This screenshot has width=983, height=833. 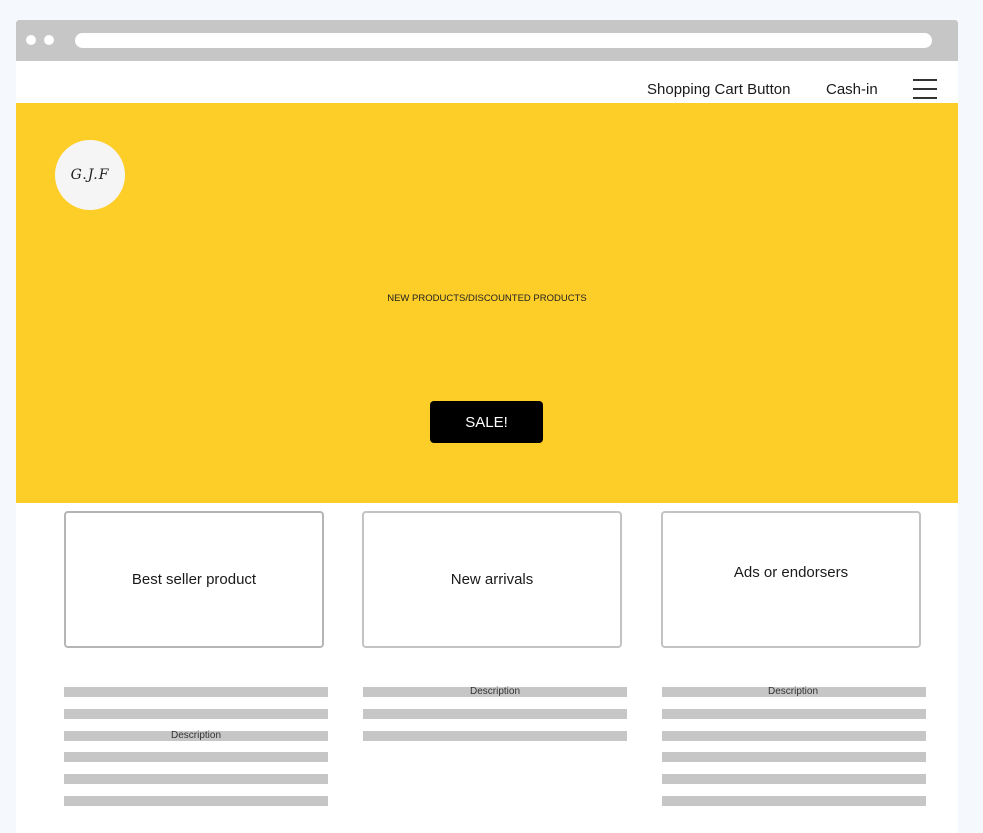 I want to click on cash-in-link: Cash-in, so click(x=852, y=90).